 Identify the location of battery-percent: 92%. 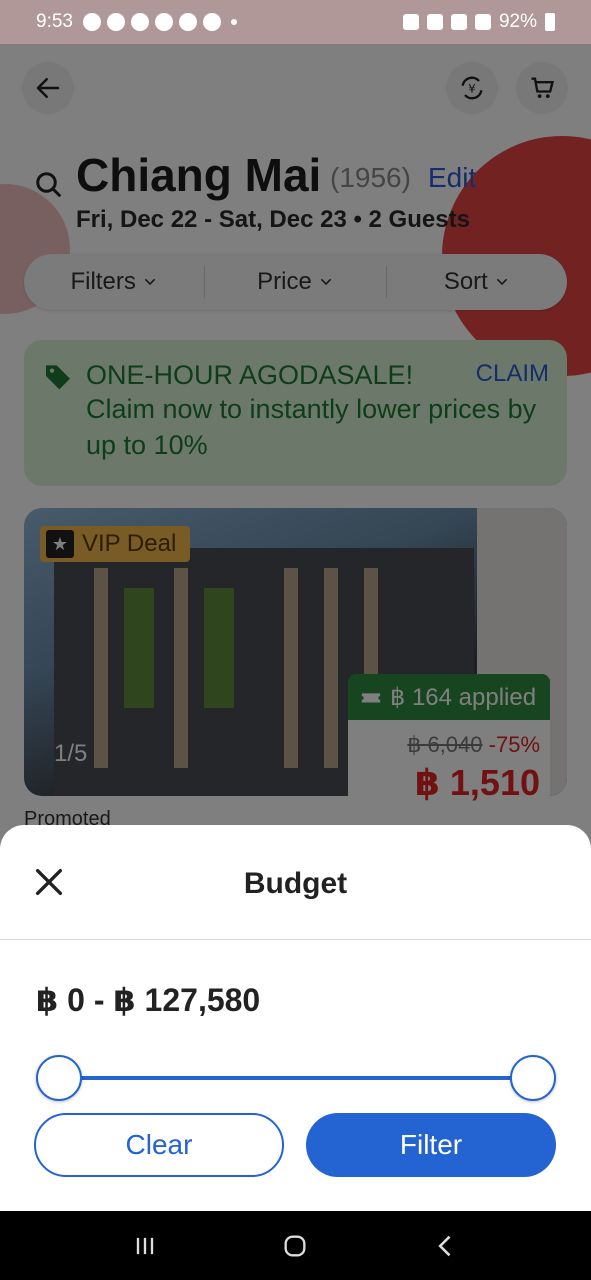
(517, 21).